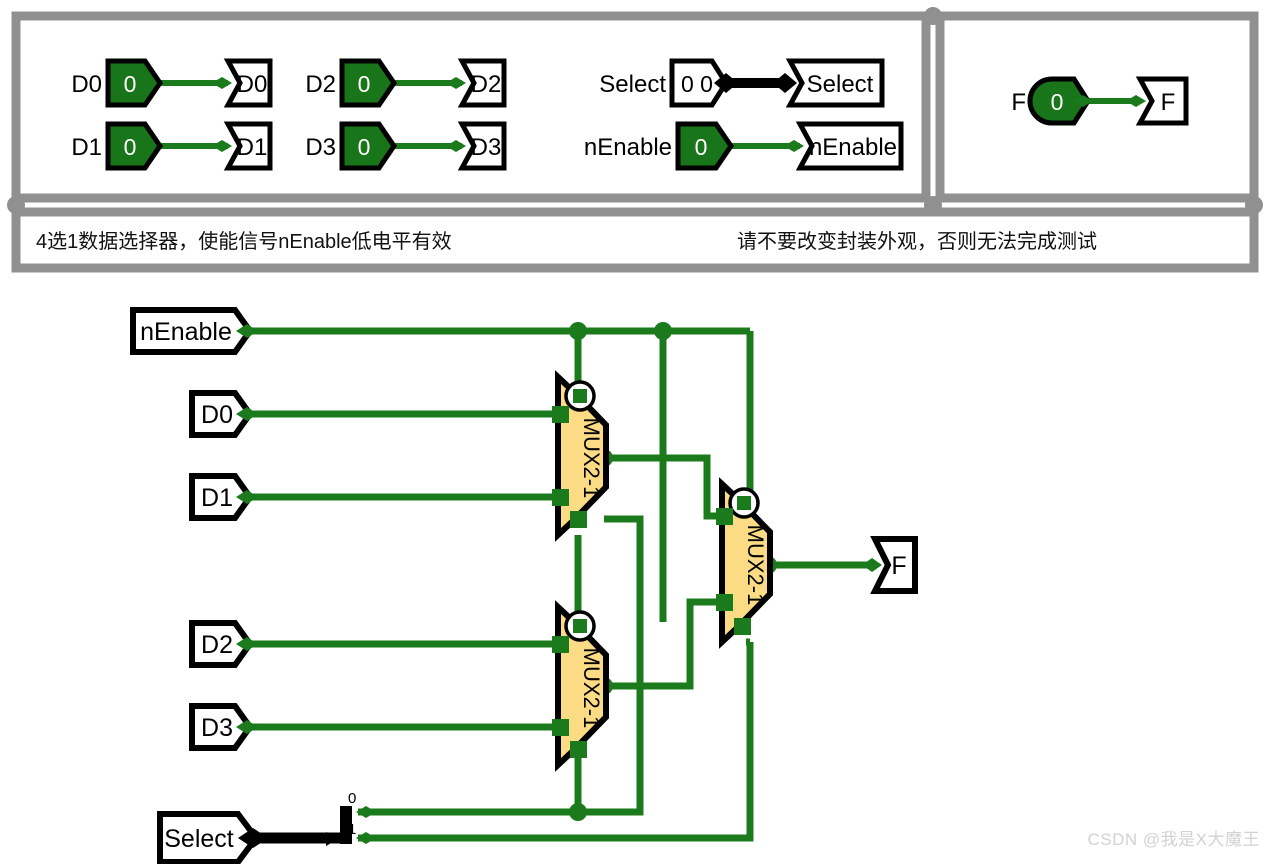 The image size is (1268, 864). Describe the element at coordinates (186, 332) in the screenshot. I see `pin-label: nEnable` at that location.